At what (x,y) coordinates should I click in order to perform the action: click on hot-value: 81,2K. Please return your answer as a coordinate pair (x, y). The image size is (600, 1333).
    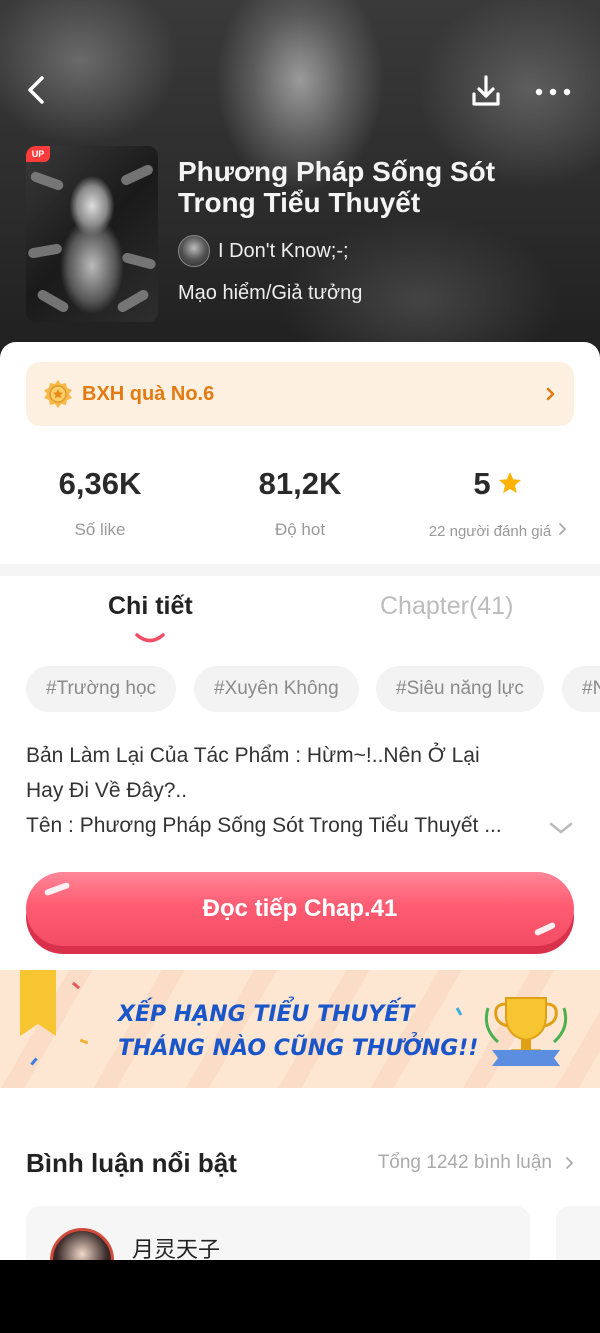
    Looking at the image, I should click on (300, 483).